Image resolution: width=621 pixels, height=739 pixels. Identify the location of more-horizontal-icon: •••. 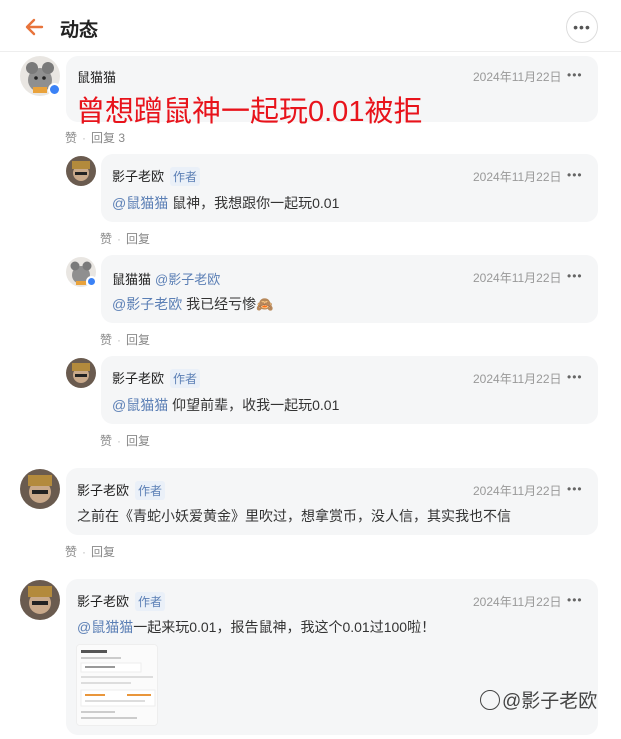
(582, 27).